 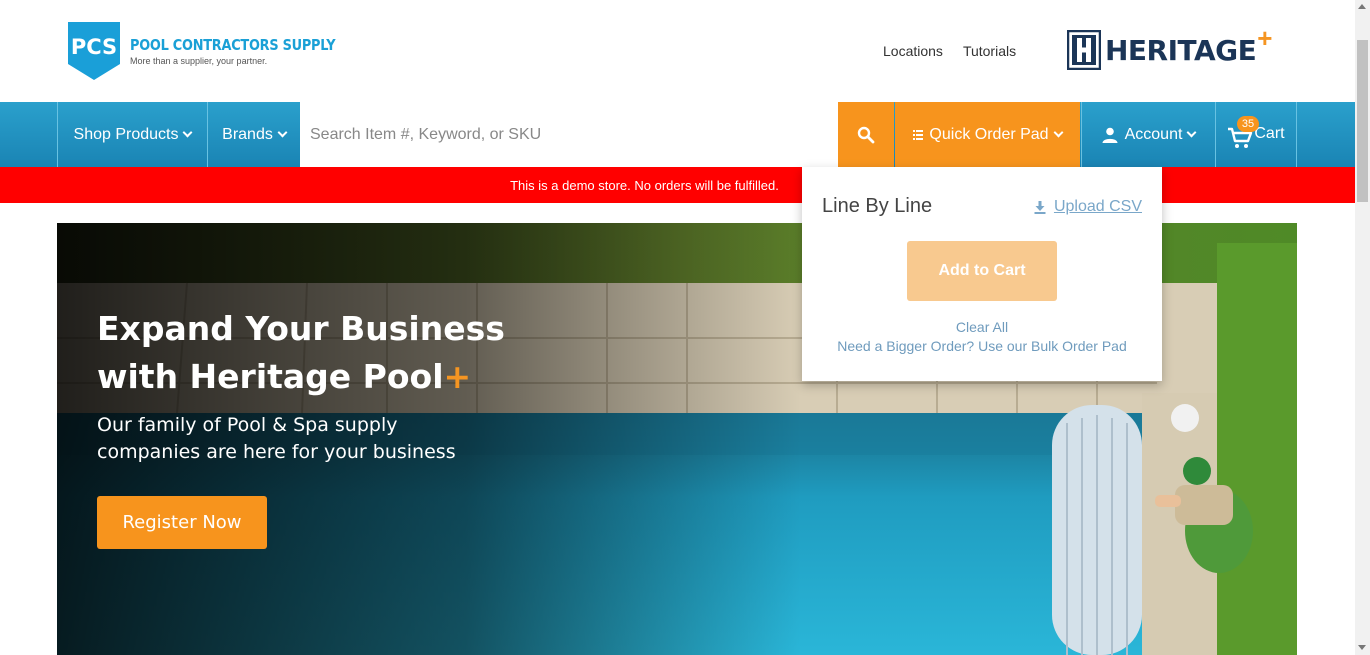 What do you see at coordinates (1265, 37) in the screenshot?
I see `heritage-plus: +` at bounding box center [1265, 37].